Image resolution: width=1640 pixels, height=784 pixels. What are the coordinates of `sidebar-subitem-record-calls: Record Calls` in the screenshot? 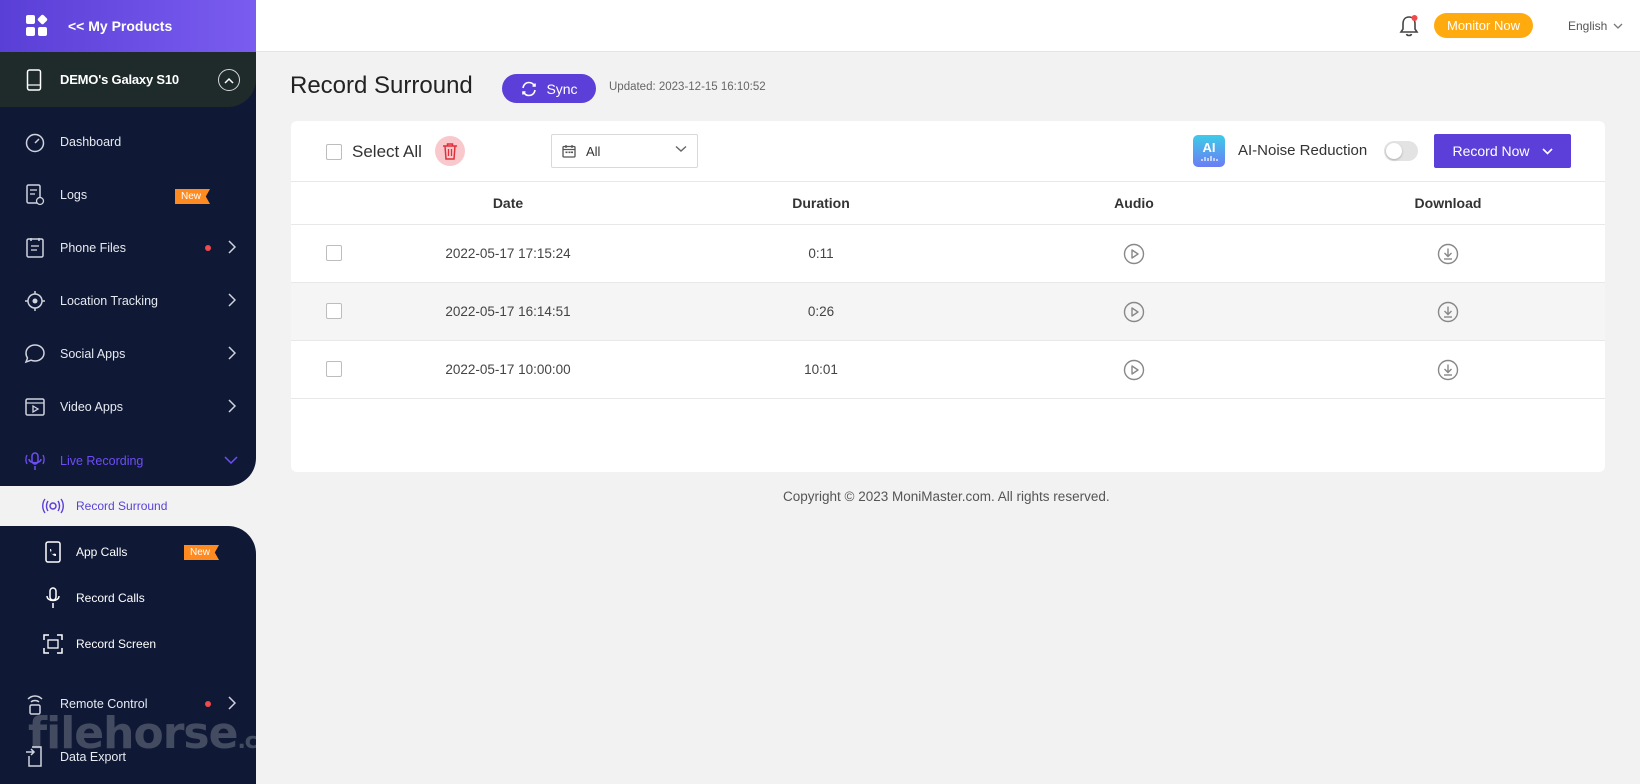 It's located at (128, 598).